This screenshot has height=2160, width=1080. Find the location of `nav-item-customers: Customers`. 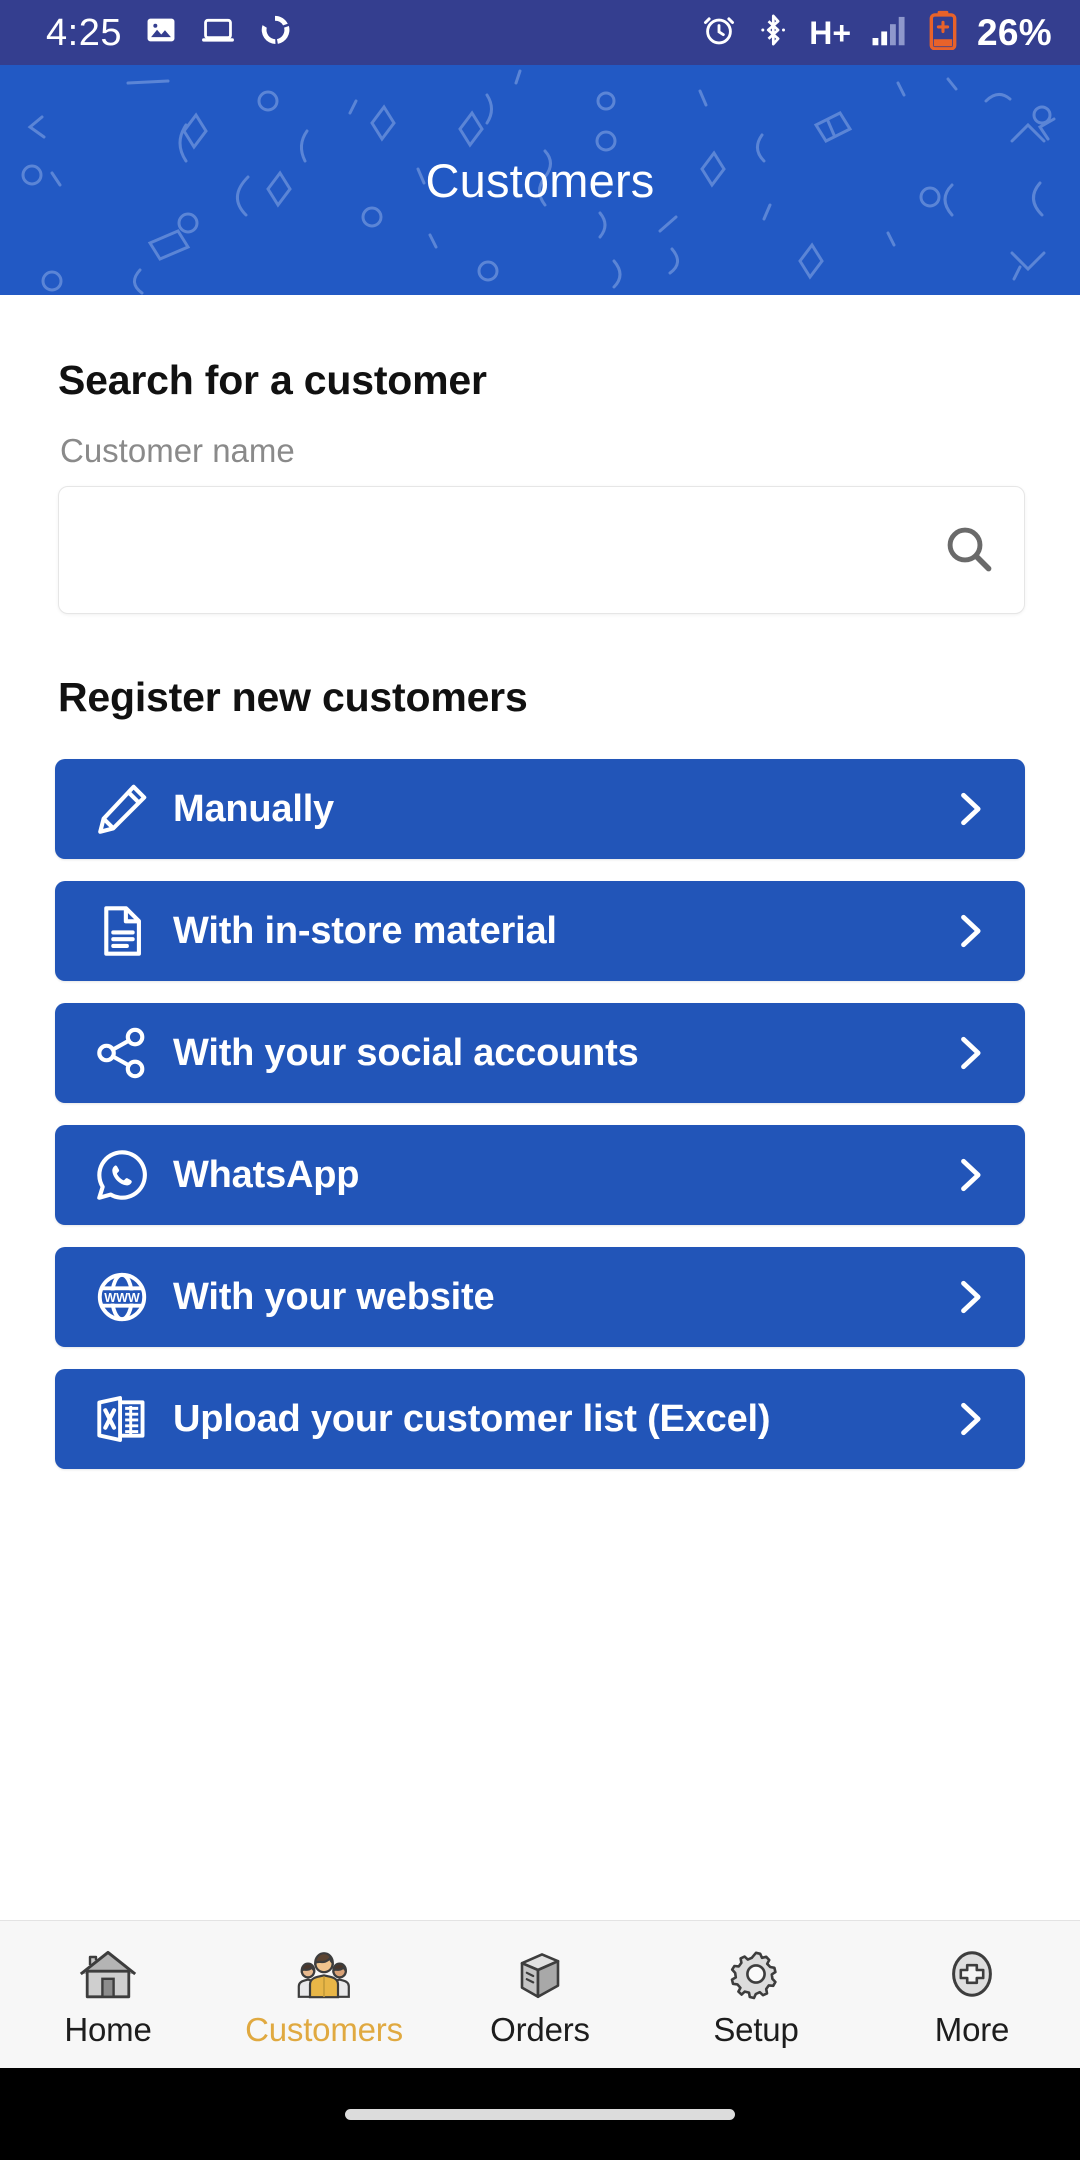

nav-item-customers: Customers is located at coordinates (324, 1994).